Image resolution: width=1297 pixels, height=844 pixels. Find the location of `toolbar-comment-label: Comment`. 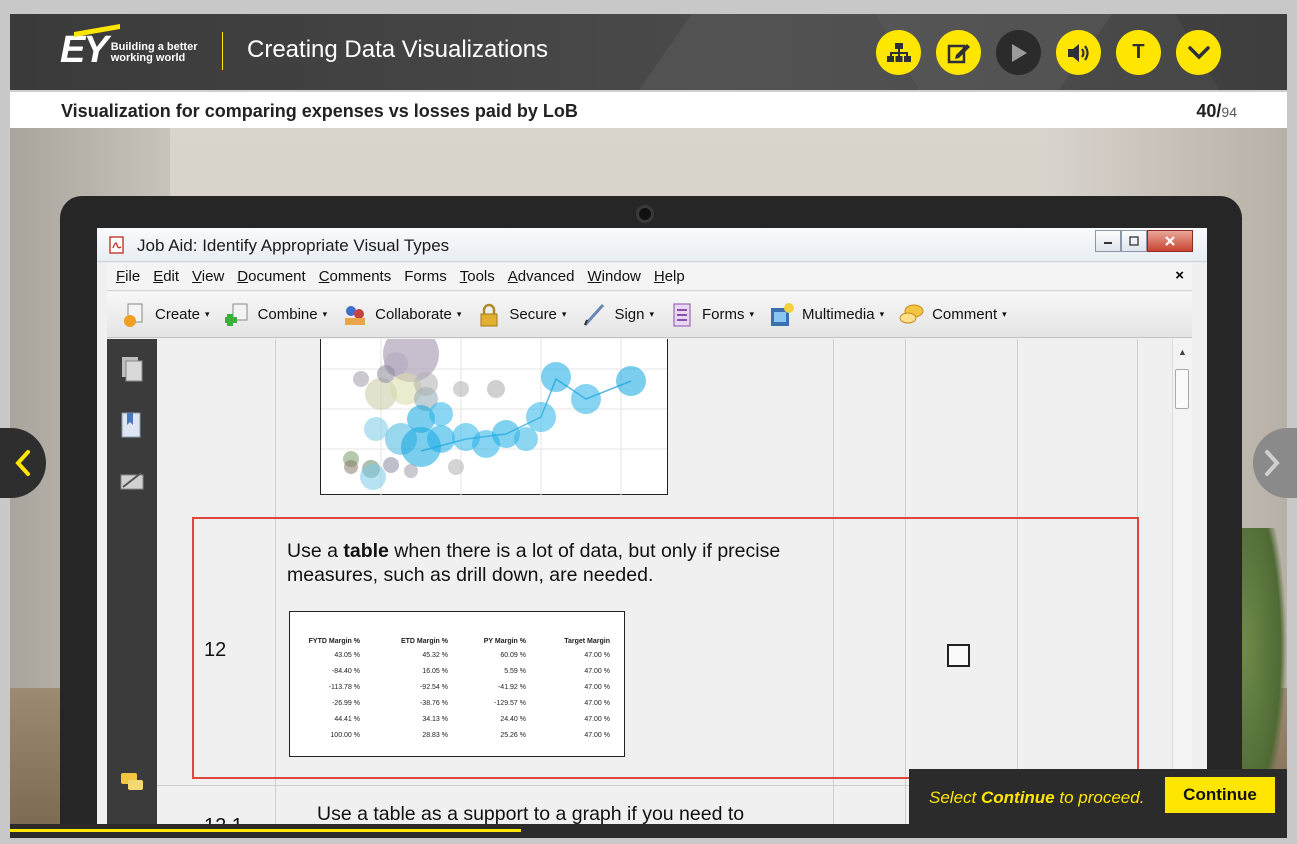

toolbar-comment-label: Comment is located at coordinates (965, 314).